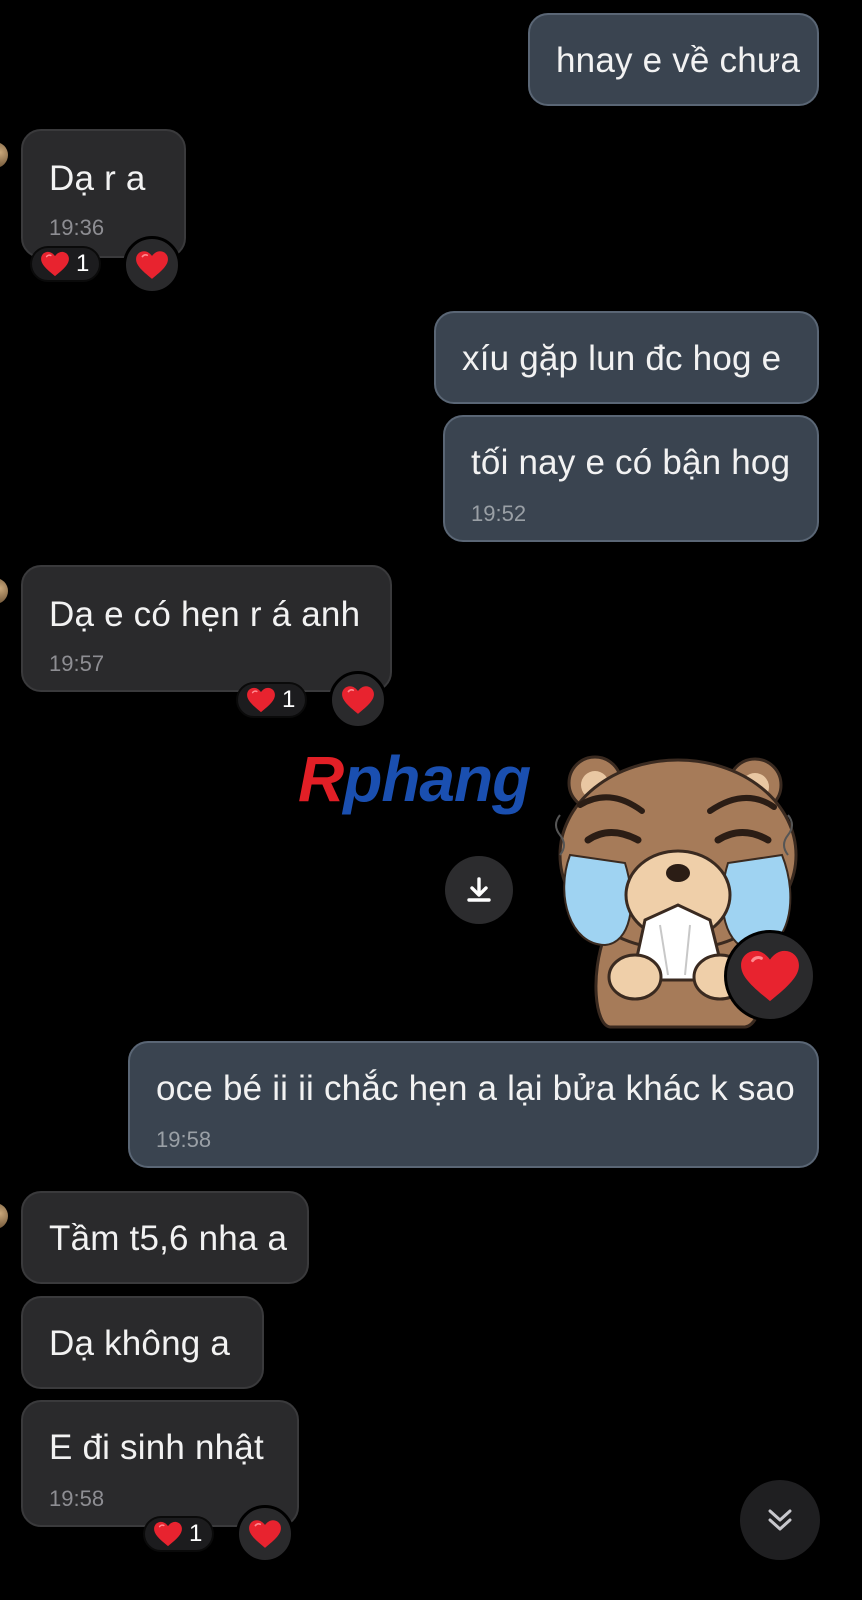 Image resolution: width=862 pixels, height=1600 pixels. Describe the element at coordinates (156, 1447) in the screenshot. I see `message-text: E đi sinh nhật` at that location.